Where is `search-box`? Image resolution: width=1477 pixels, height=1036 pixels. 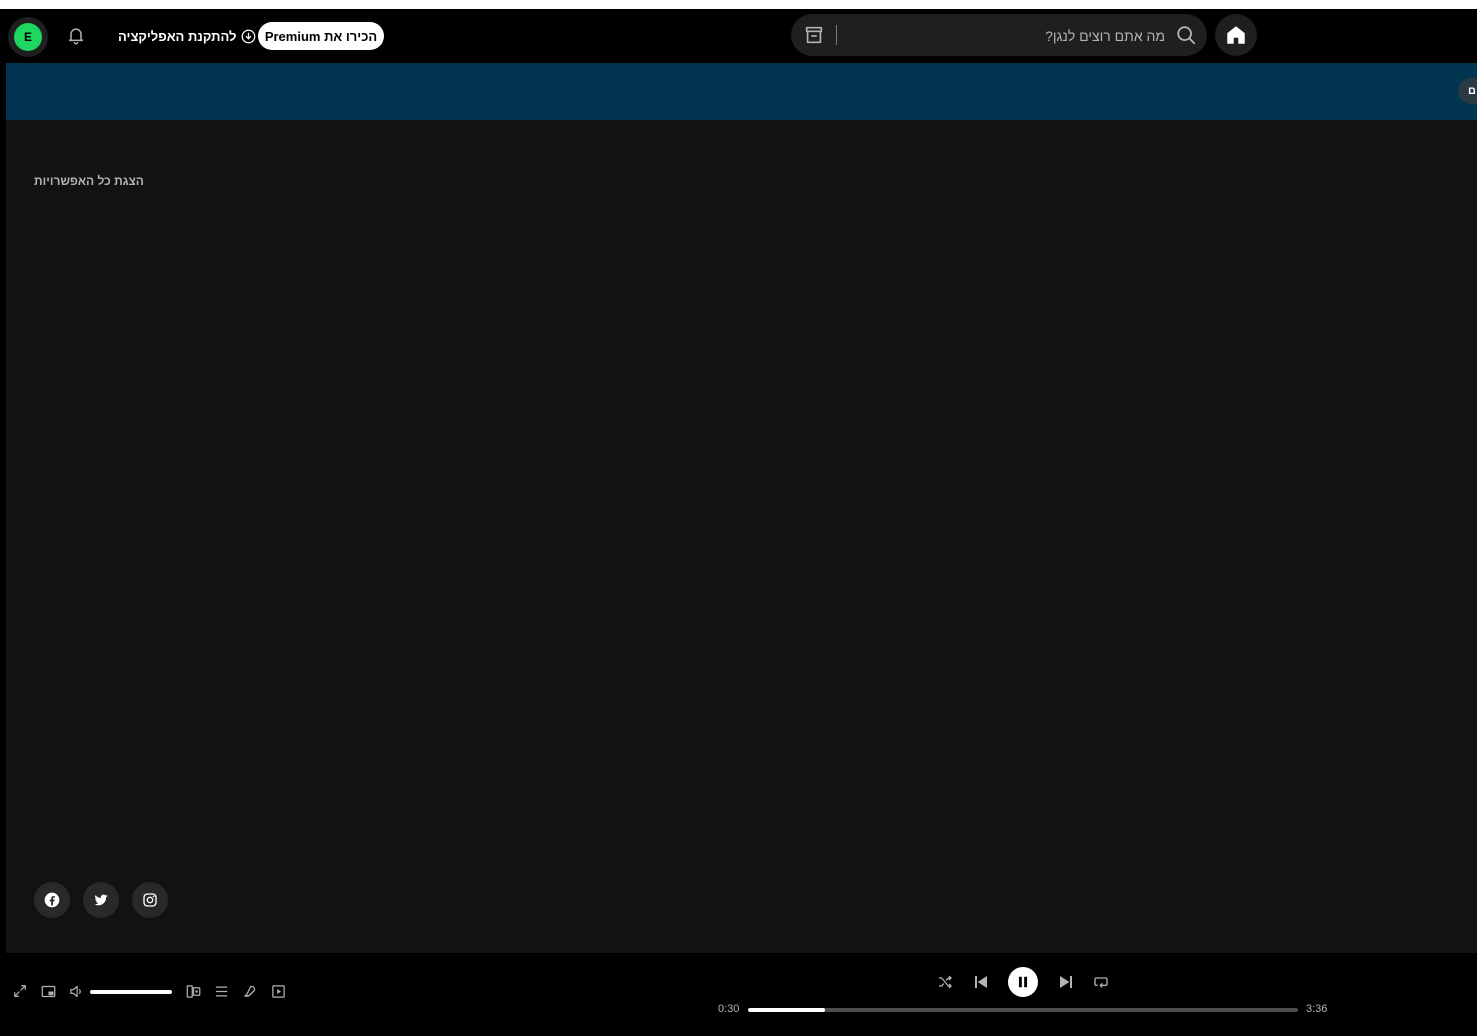 search-box is located at coordinates (999, 35).